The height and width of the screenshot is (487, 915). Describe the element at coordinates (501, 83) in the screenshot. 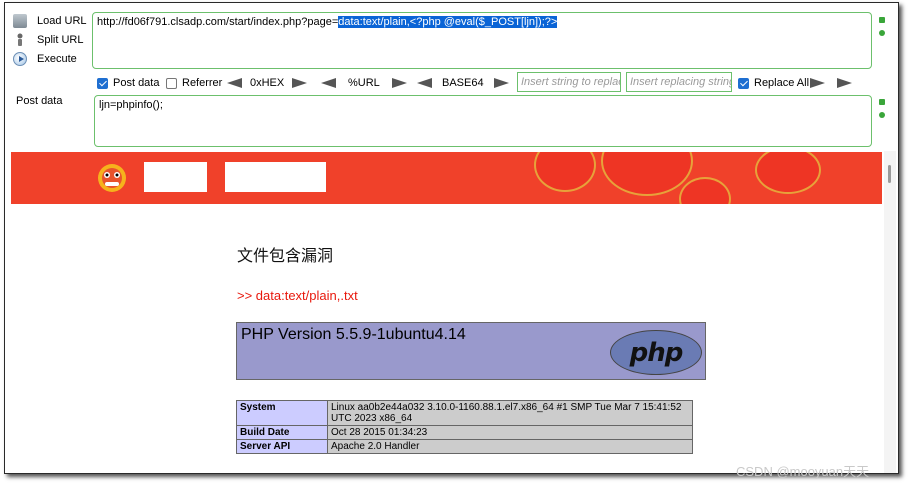

I see `base64-encode-arrow-icon` at that location.